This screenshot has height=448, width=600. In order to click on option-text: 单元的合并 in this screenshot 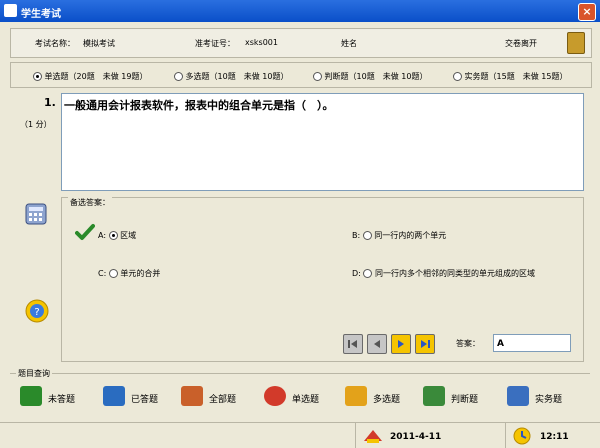, I will do `click(140, 273)`.